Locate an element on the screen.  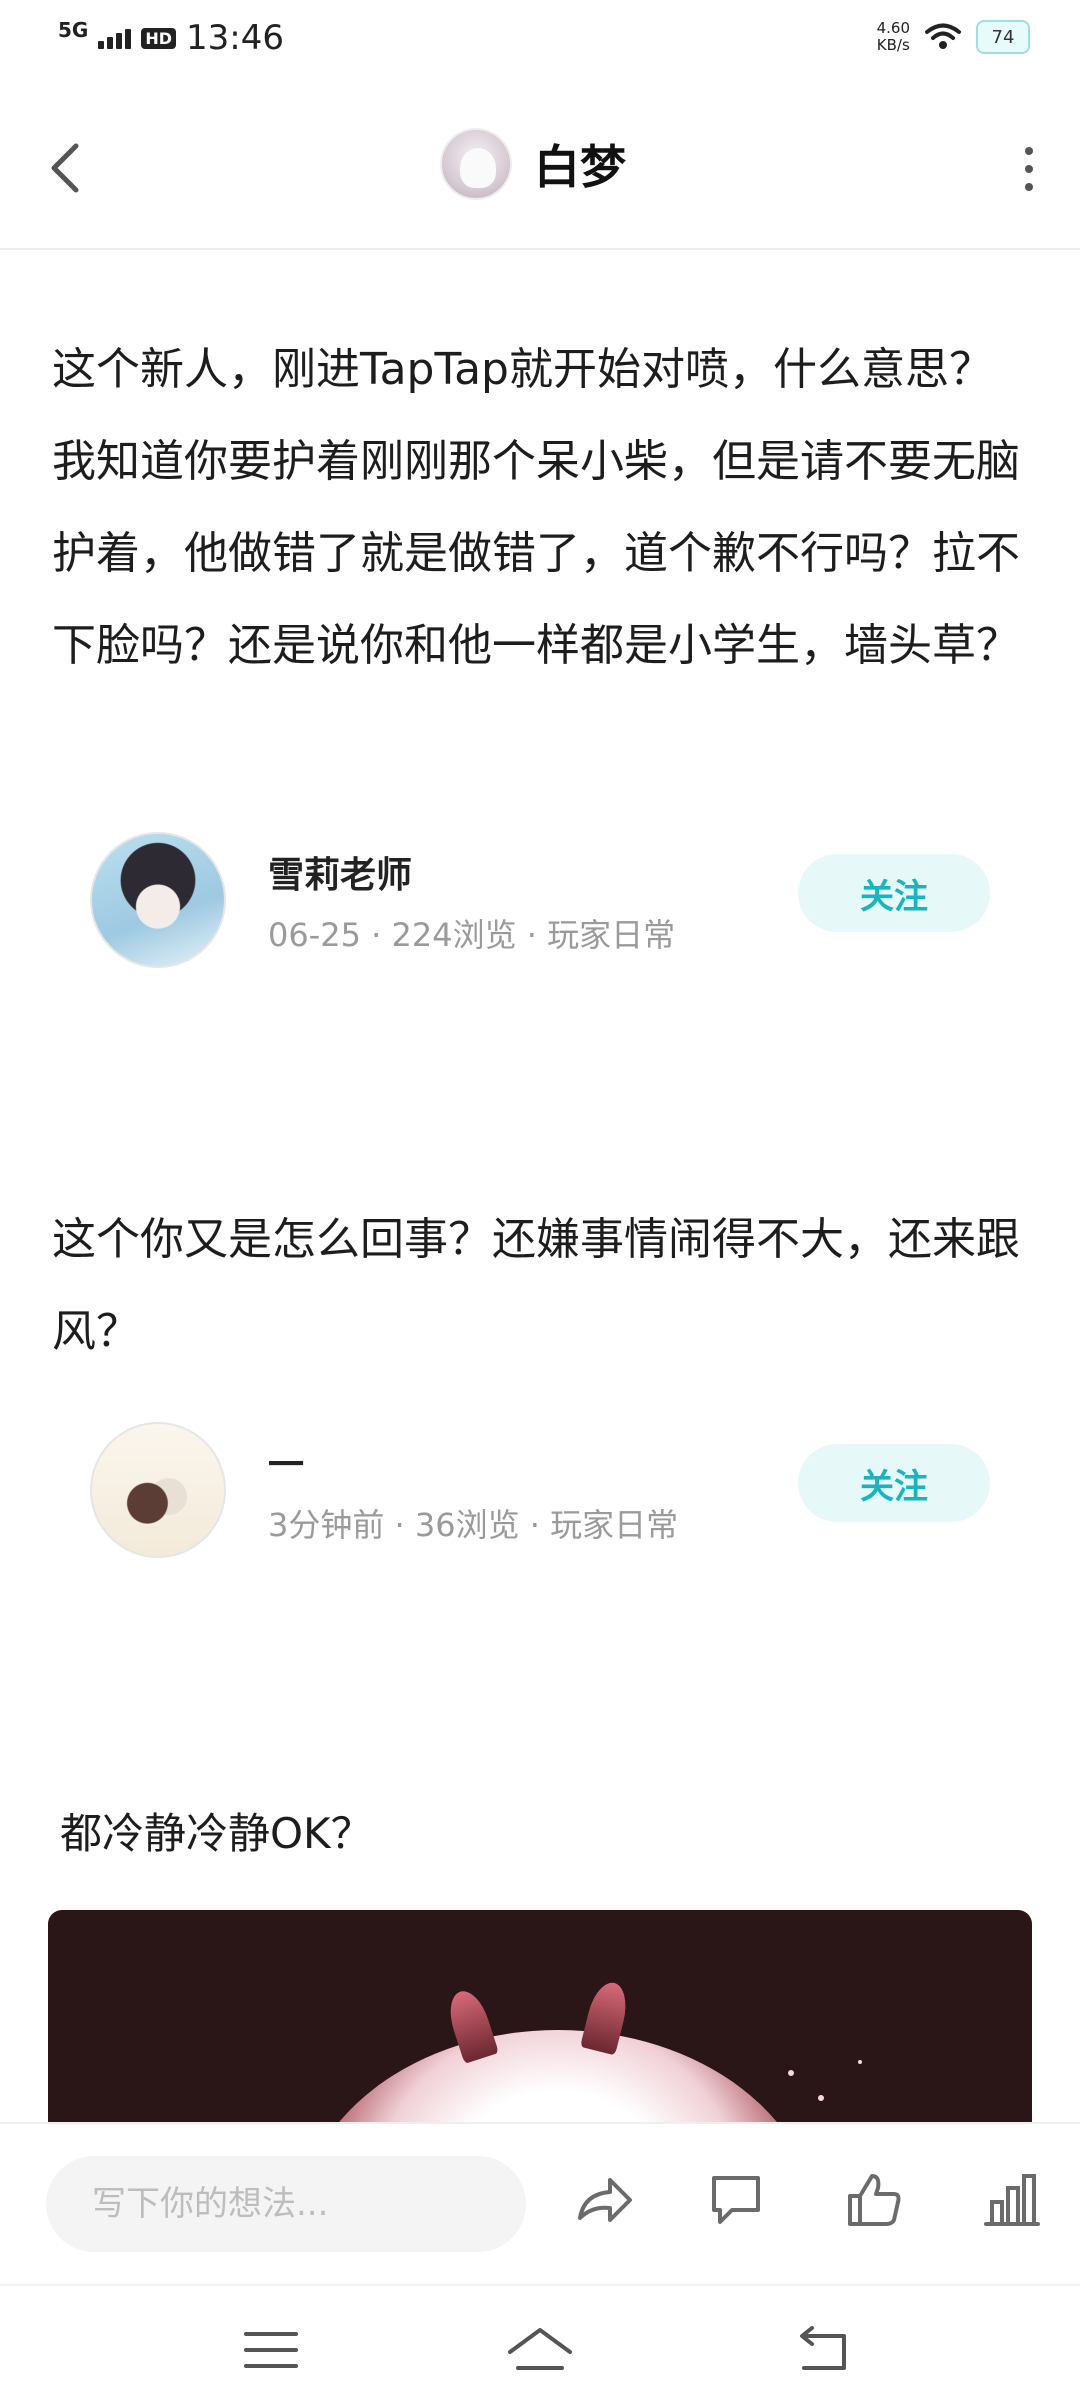
header-avatar is located at coordinates (476, 164).